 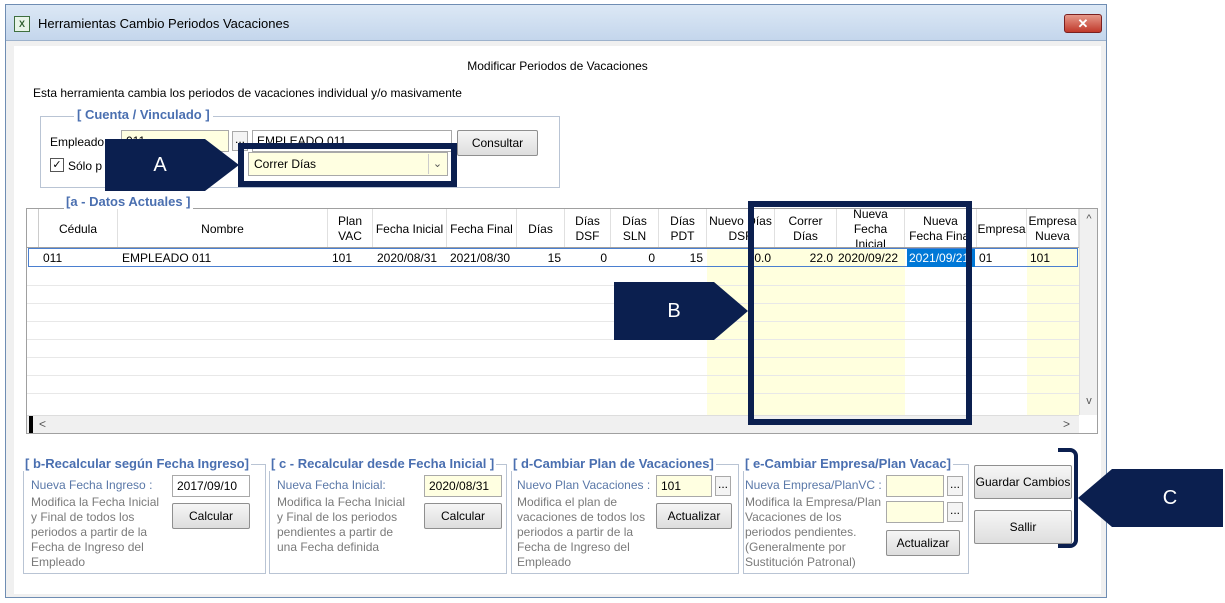 I want to click on col-empresa-nueva: Empresa Nueva, so click(x=1053, y=228).